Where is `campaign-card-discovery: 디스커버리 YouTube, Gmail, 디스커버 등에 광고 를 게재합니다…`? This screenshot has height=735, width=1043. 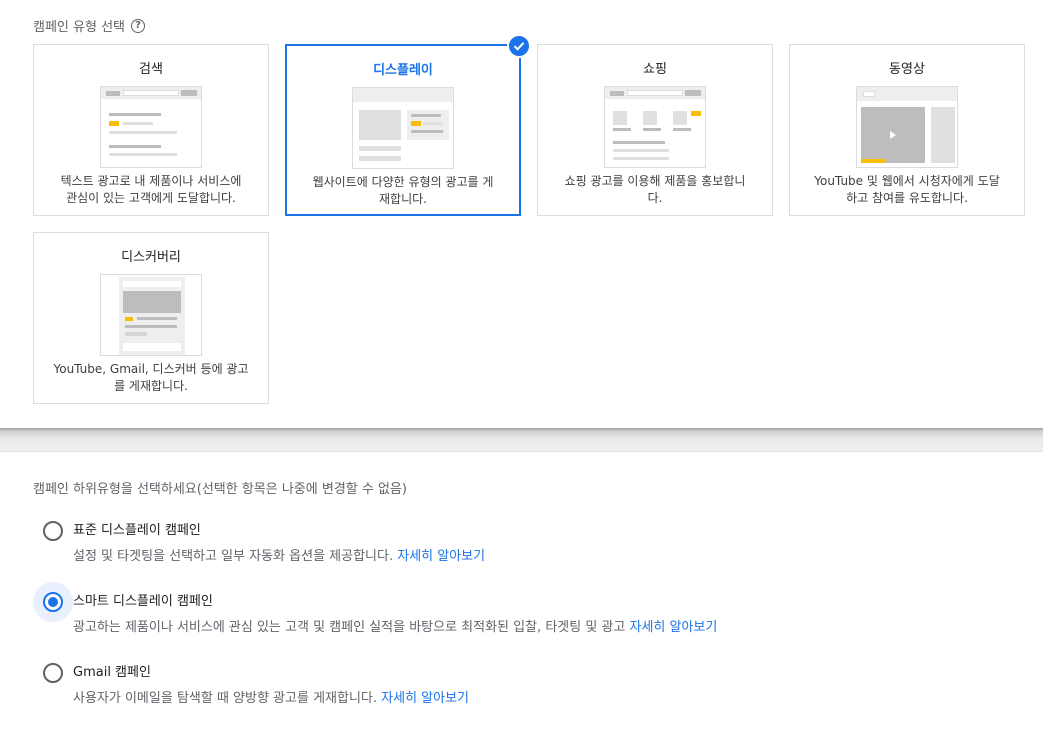 campaign-card-discovery: 디스커버리 YouTube, Gmail, 디스커버 등에 광고 를 게재합니다… is located at coordinates (151, 318).